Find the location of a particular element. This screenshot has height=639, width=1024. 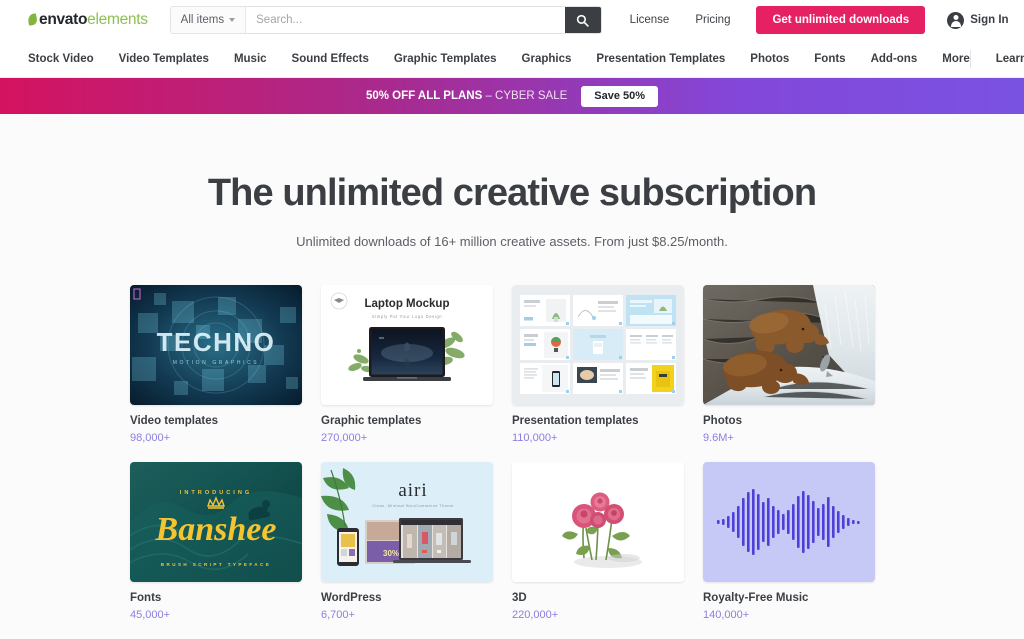

svg-text: airi is located at coordinates (412, 490).